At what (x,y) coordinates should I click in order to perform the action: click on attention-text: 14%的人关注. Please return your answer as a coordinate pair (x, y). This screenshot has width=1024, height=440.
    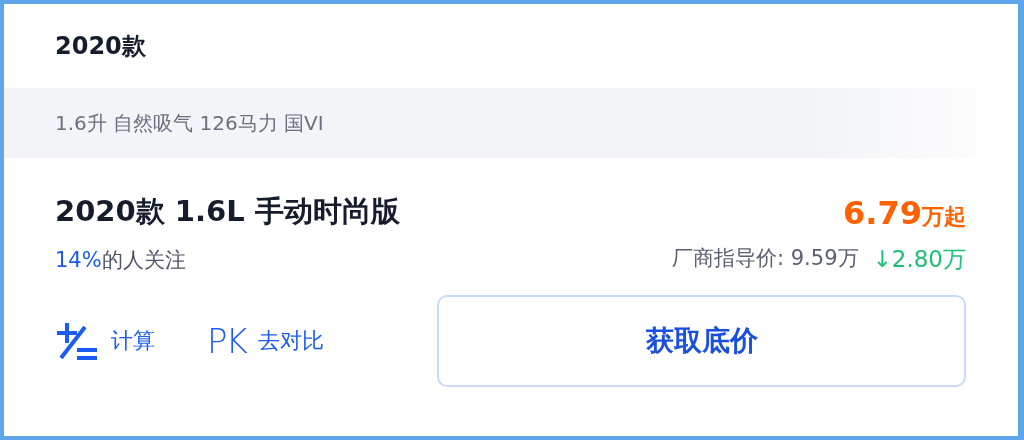
    Looking at the image, I should click on (120, 260).